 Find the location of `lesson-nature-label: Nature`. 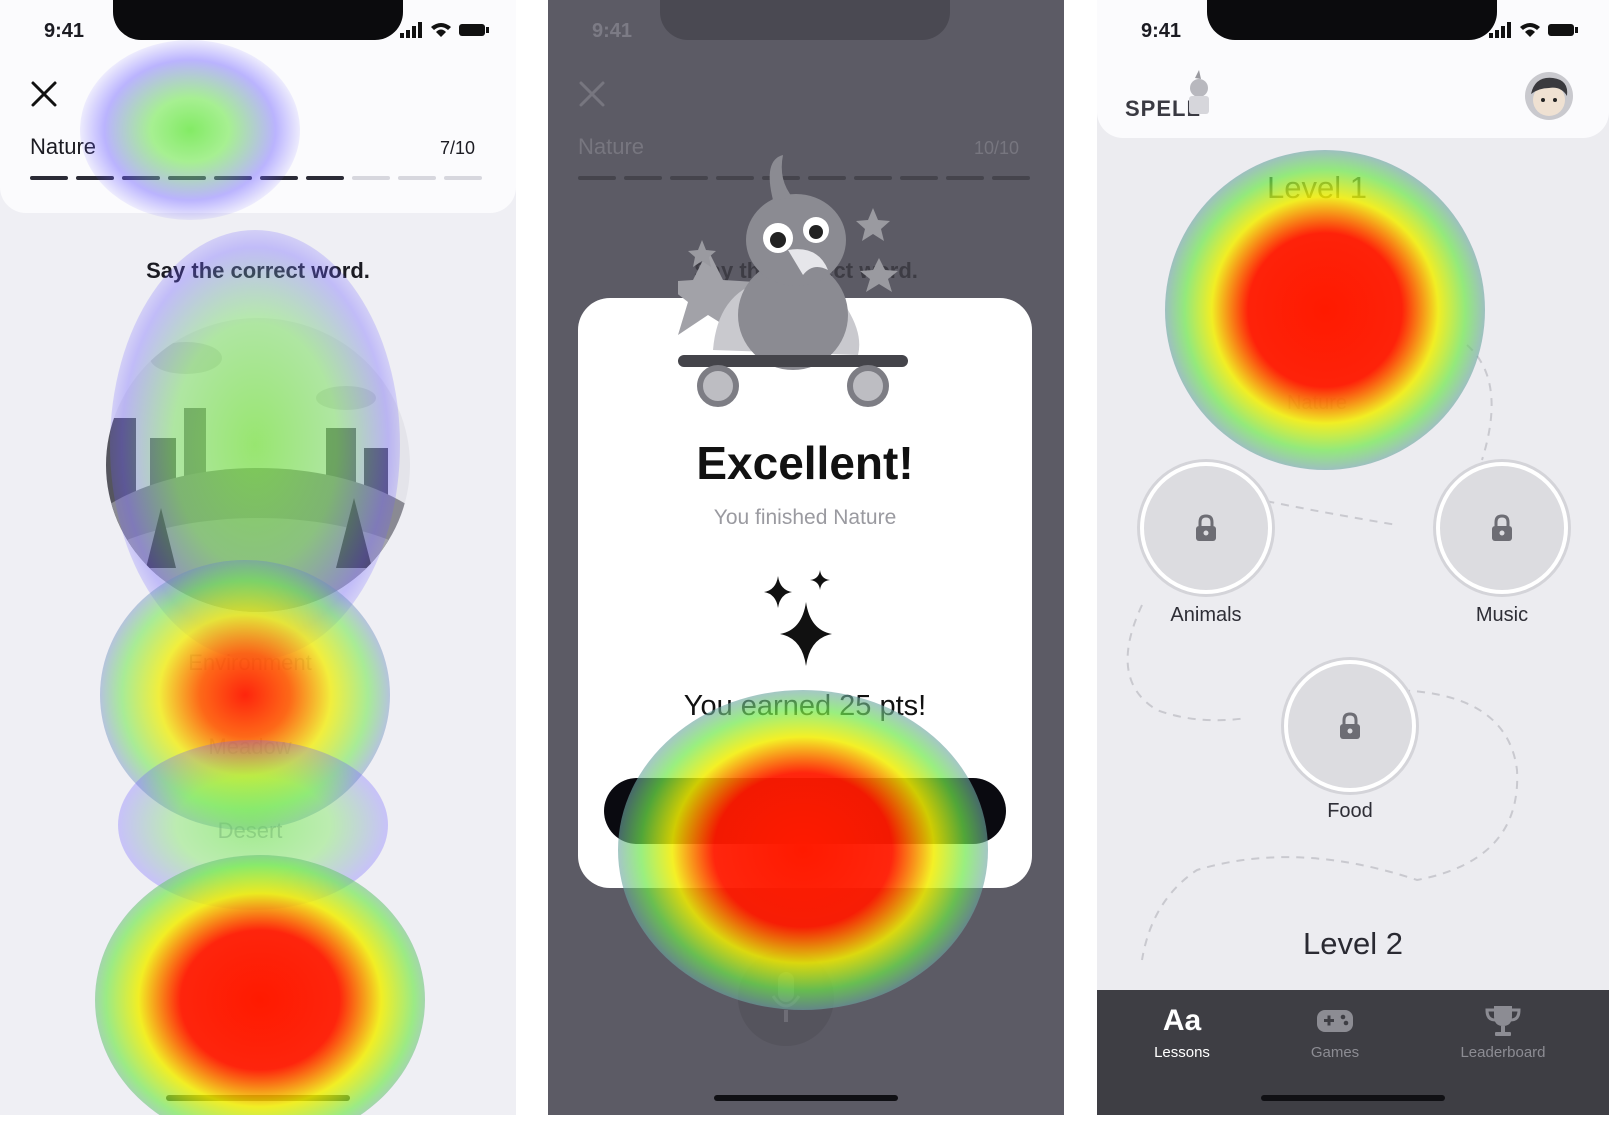

lesson-nature-label: Nature is located at coordinates (1317, 403).